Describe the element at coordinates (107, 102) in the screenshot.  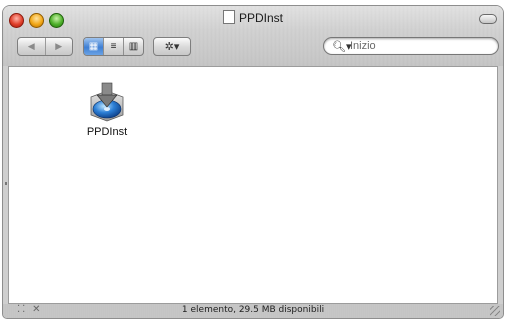
I see `installer-package-icon` at that location.